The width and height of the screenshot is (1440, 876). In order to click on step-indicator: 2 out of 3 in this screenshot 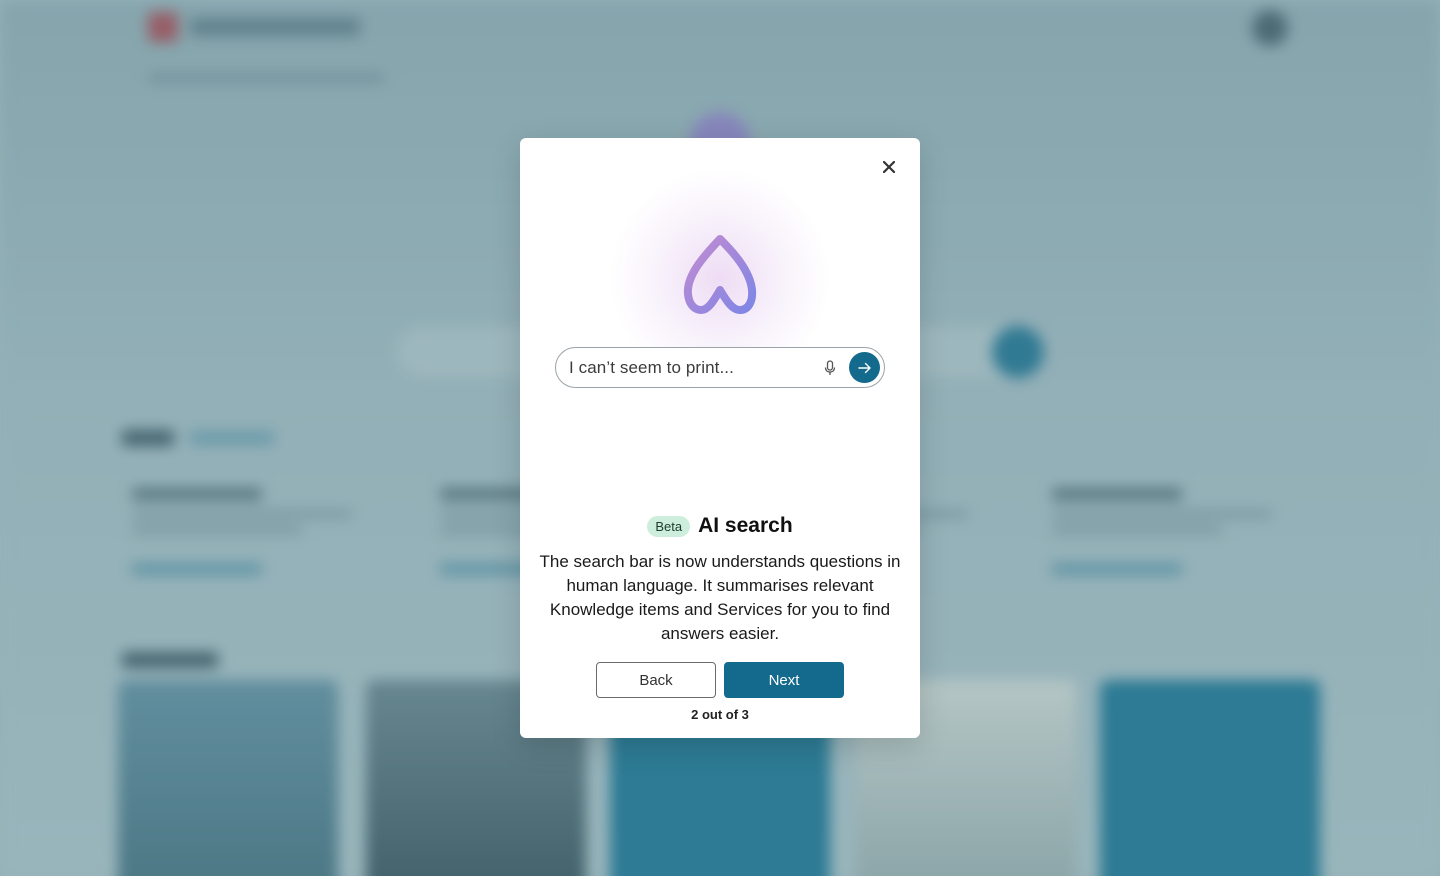, I will do `click(720, 714)`.